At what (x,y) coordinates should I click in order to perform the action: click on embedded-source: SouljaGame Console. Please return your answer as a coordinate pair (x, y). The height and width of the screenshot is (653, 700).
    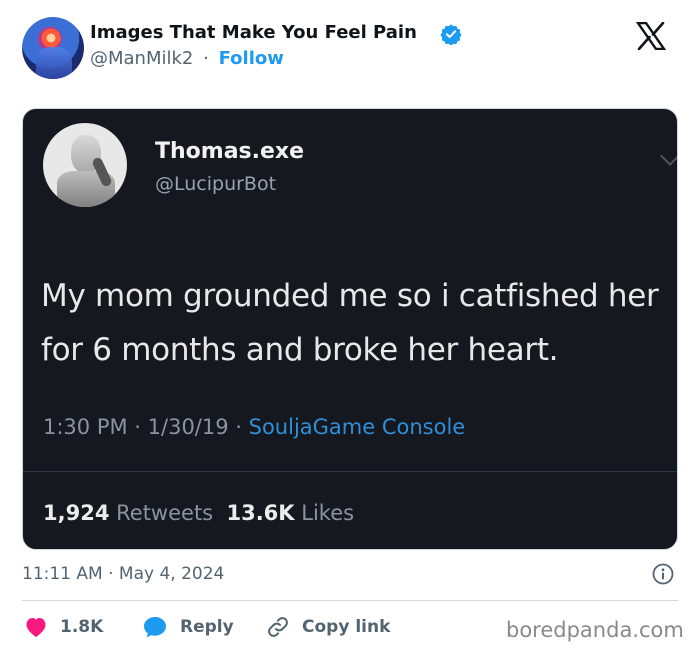
    Looking at the image, I should click on (357, 427).